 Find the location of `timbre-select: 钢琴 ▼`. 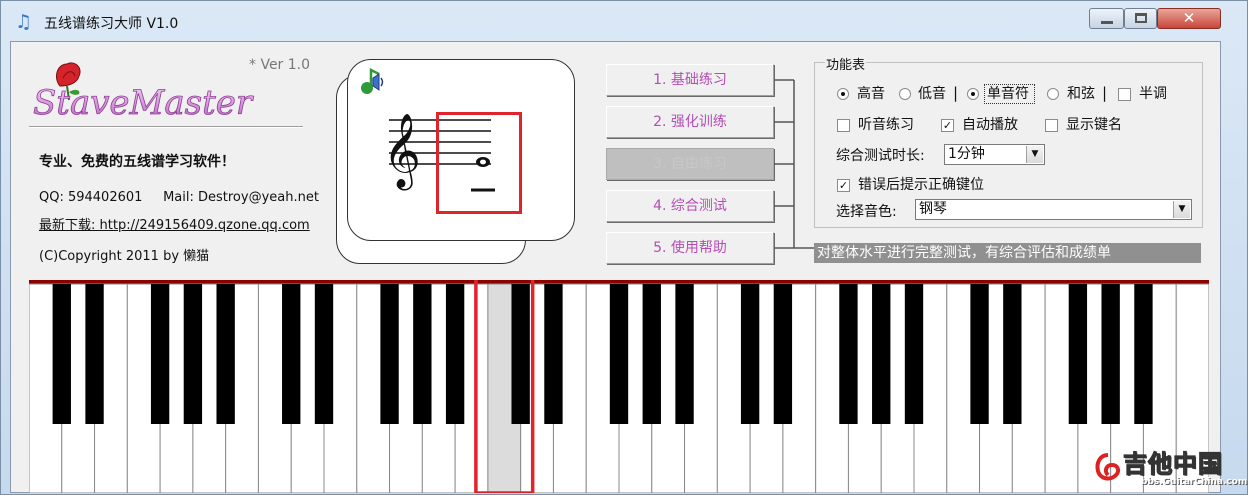

timbre-select: 钢琴 ▼ is located at coordinates (1053, 209).